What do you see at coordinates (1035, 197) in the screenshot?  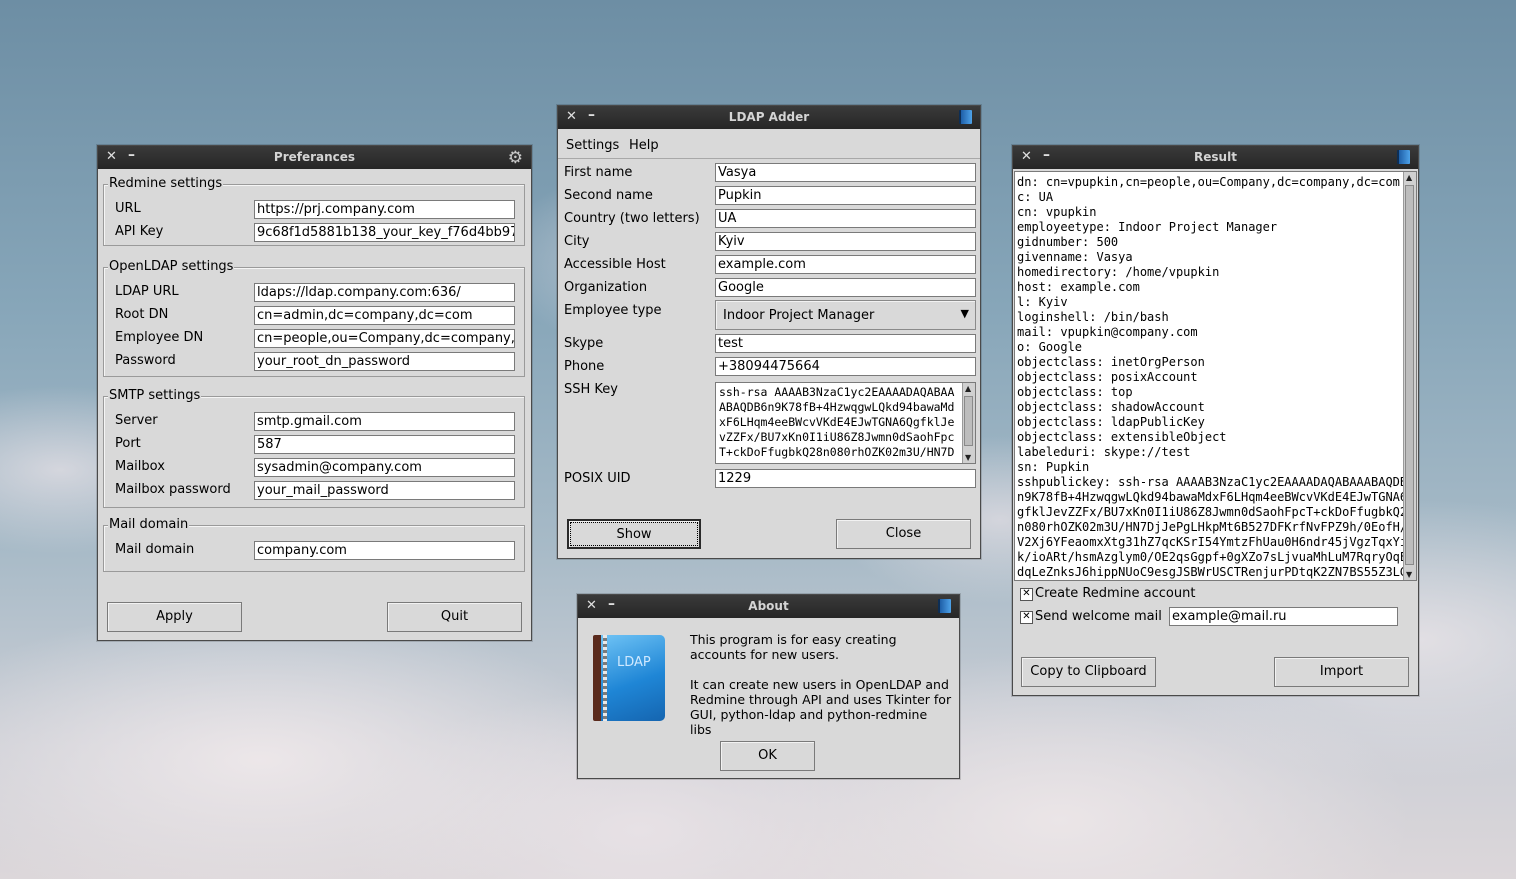 I see `result-line: c: UA` at bounding box center [1035, 197].